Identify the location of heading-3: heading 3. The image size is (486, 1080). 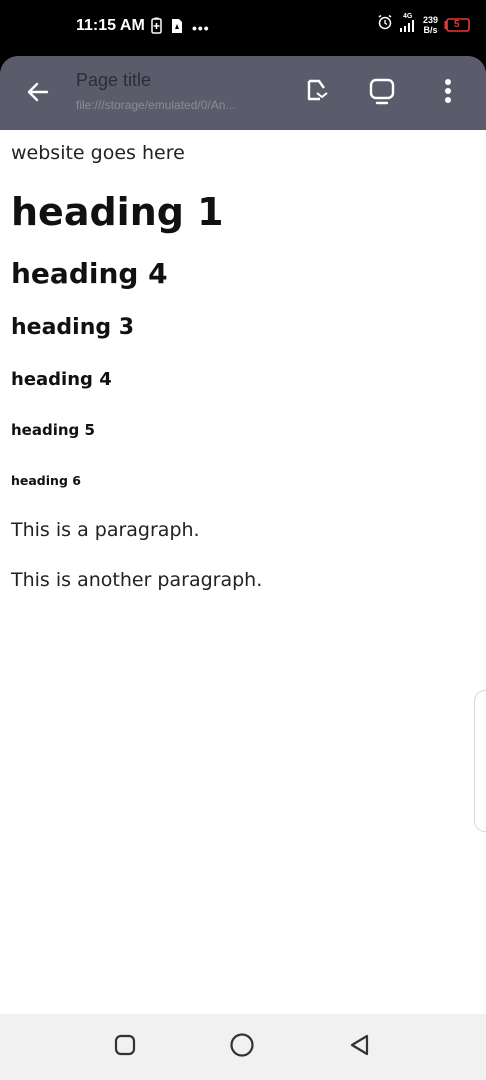
(73, 327).